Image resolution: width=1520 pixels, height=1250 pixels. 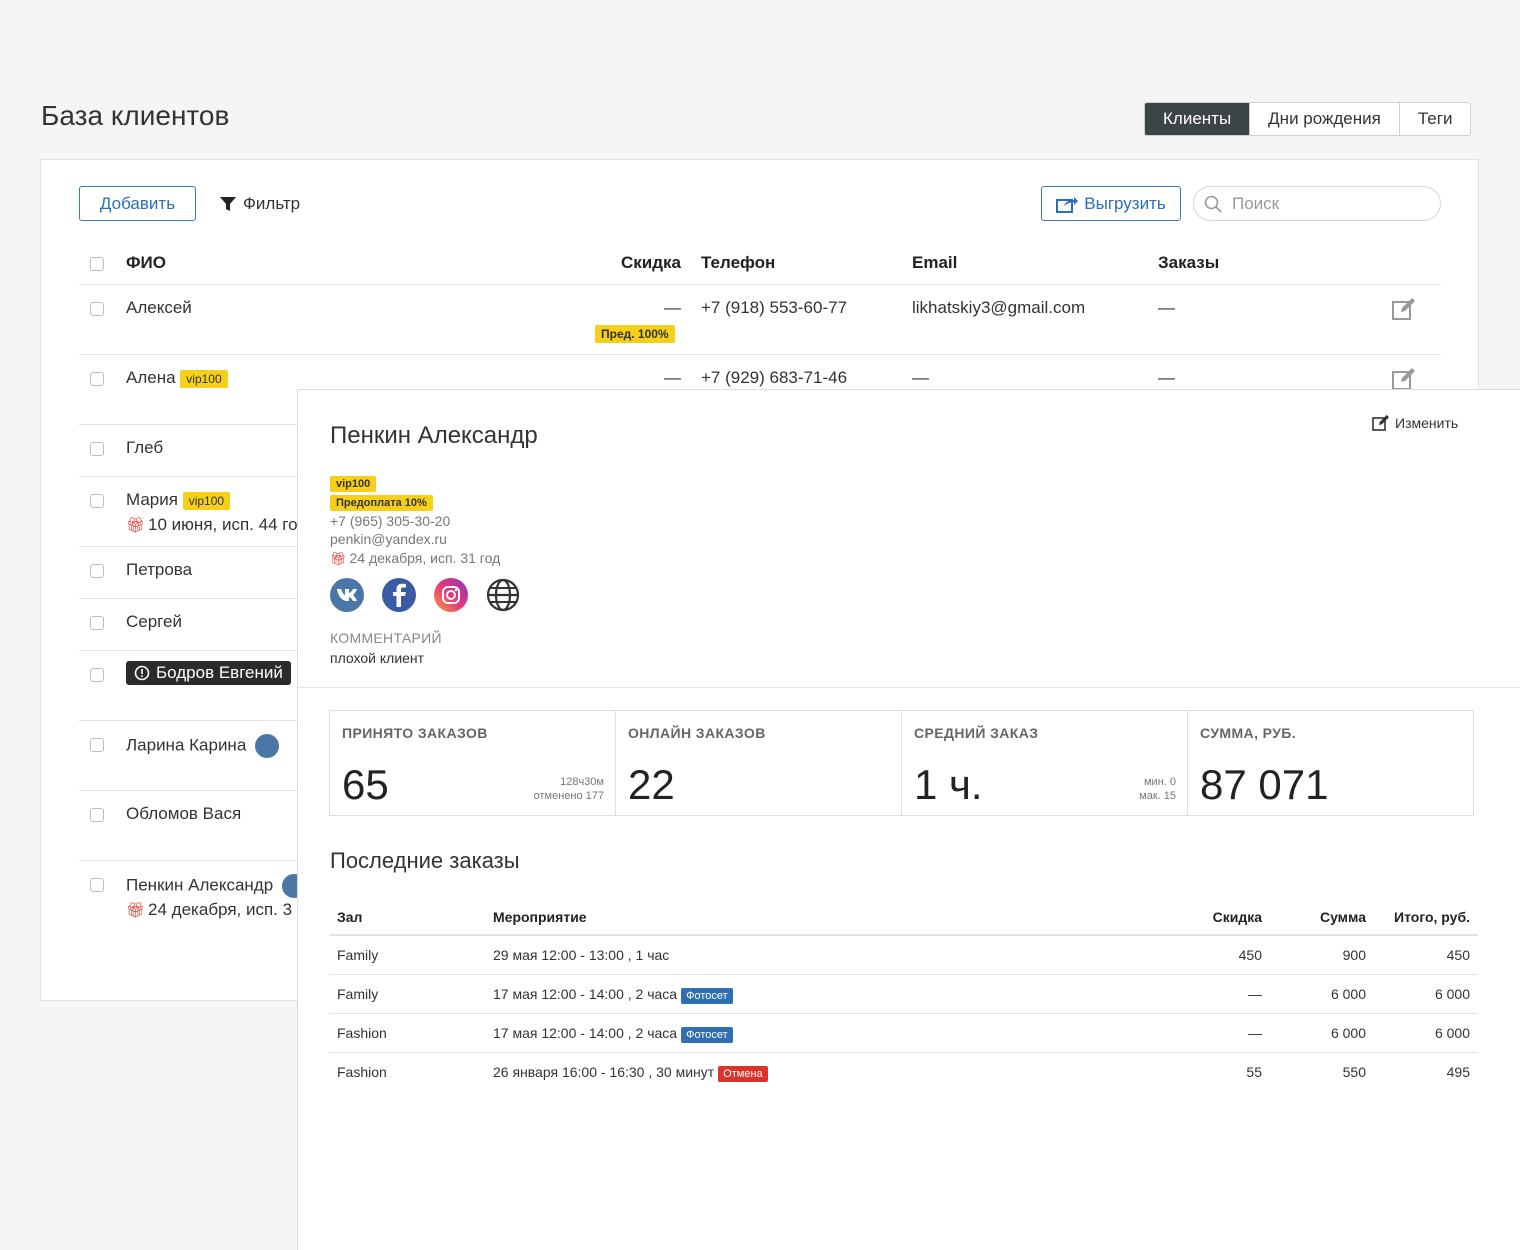 I want to click on filter-icon, so click(x=228, y=203).